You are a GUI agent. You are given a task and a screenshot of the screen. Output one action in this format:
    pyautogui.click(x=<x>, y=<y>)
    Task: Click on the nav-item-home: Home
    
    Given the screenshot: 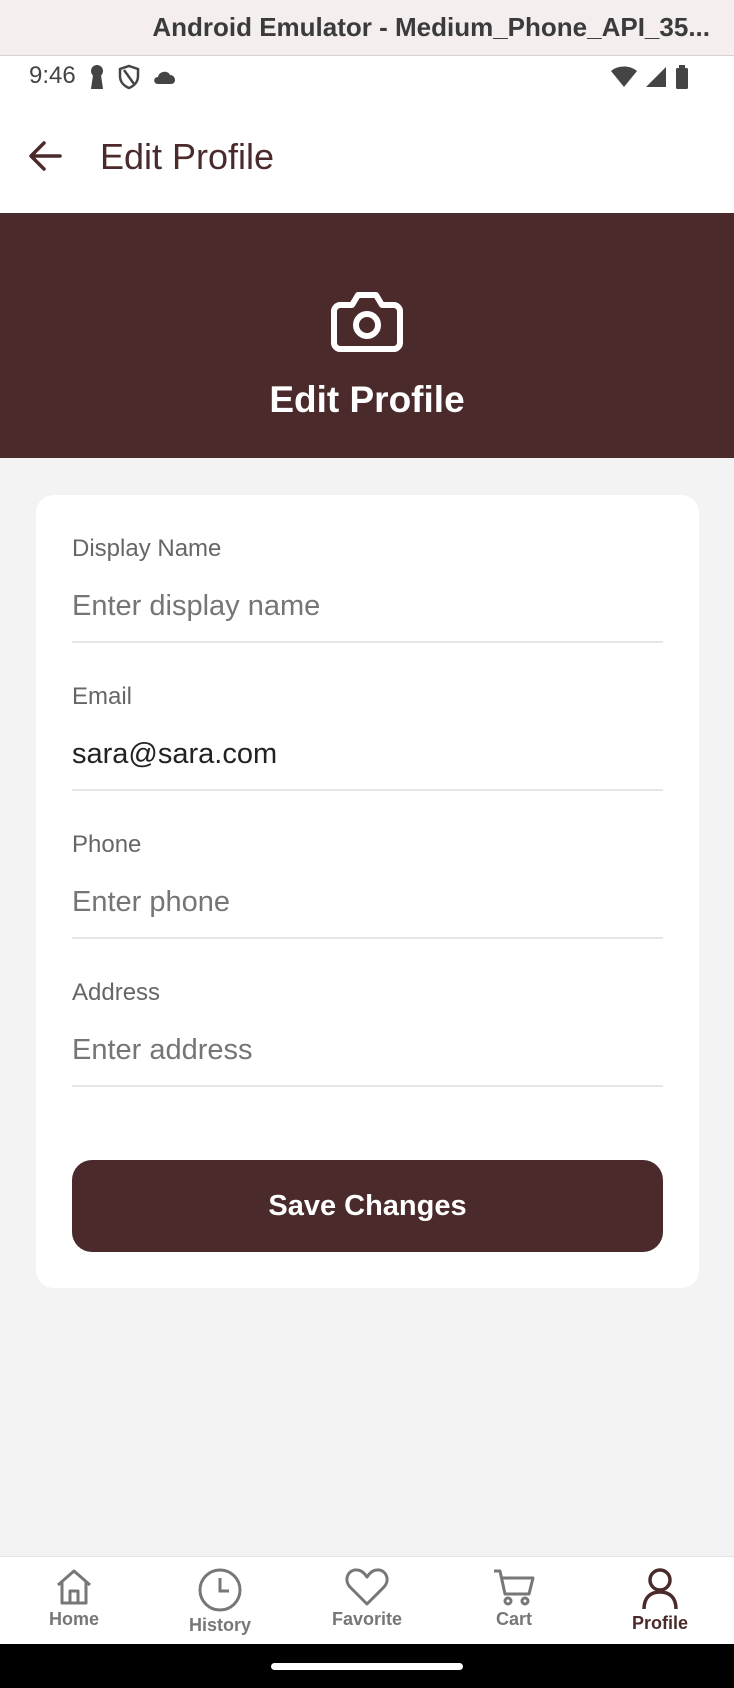 What is the action you would take?
    pyautogui.click(x=74, y=1598)
    